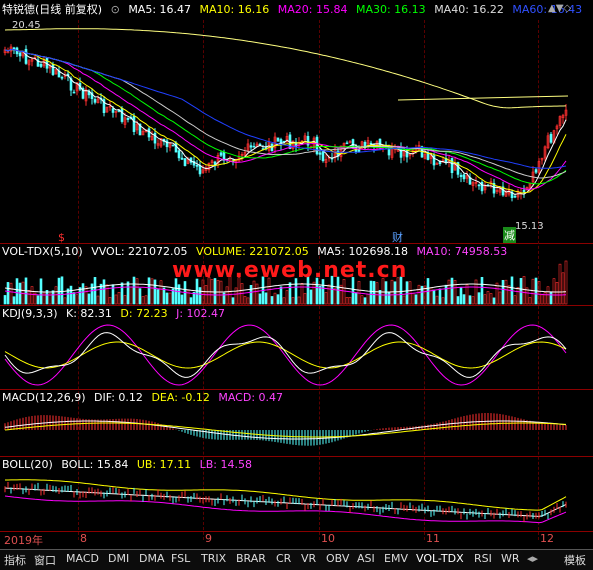  What do you see at coordinates (152, 558) in the screenshot?
I see `tab-dma: DMA` at bounding box center [152, 558].